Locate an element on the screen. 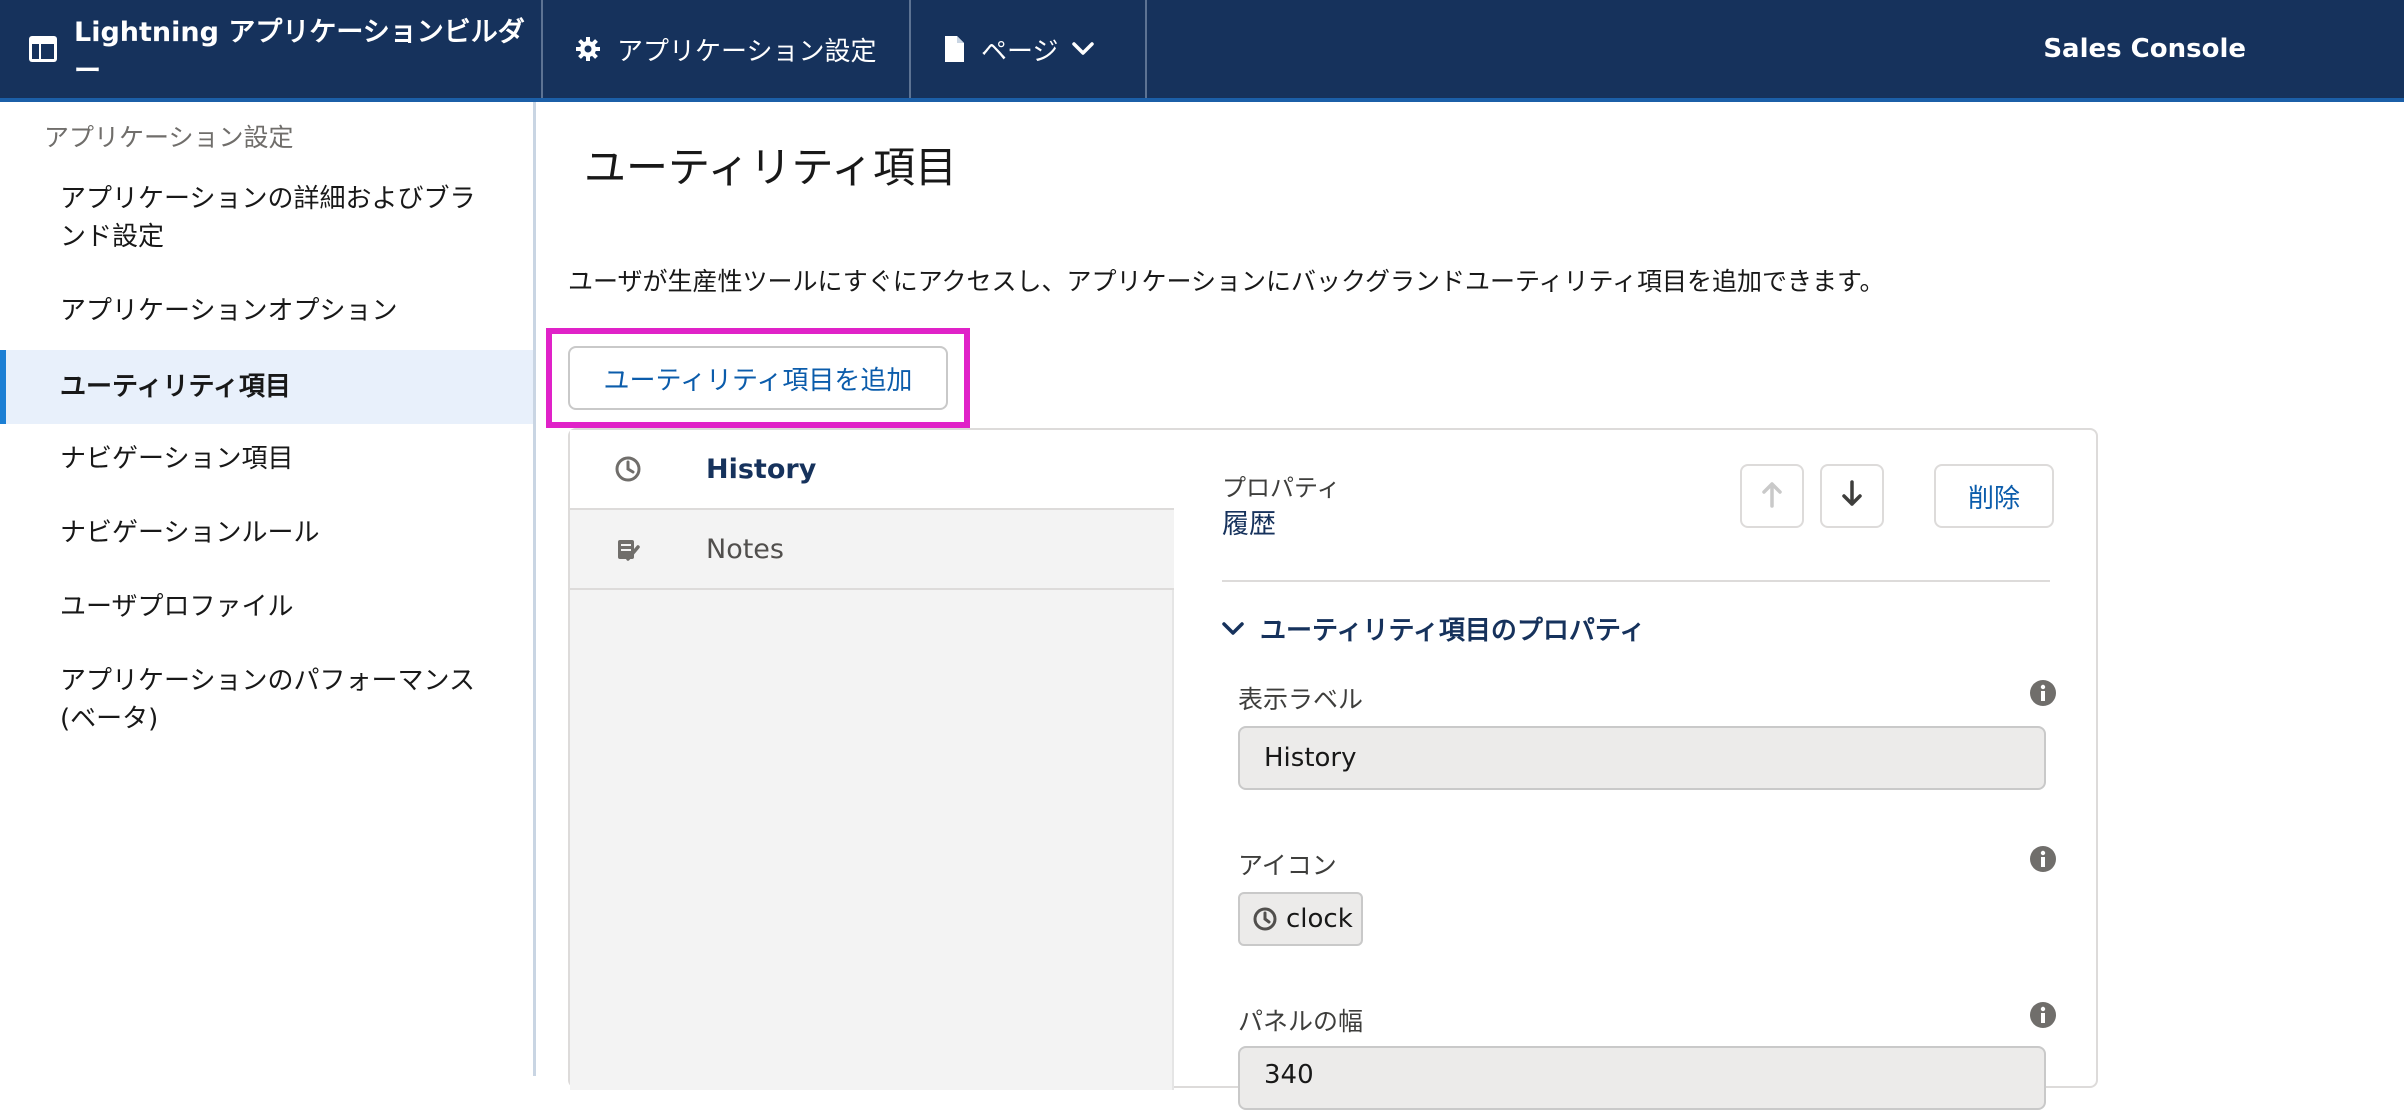  display-label-caption: 表示ラベル is located at coordinates (1301, 699).